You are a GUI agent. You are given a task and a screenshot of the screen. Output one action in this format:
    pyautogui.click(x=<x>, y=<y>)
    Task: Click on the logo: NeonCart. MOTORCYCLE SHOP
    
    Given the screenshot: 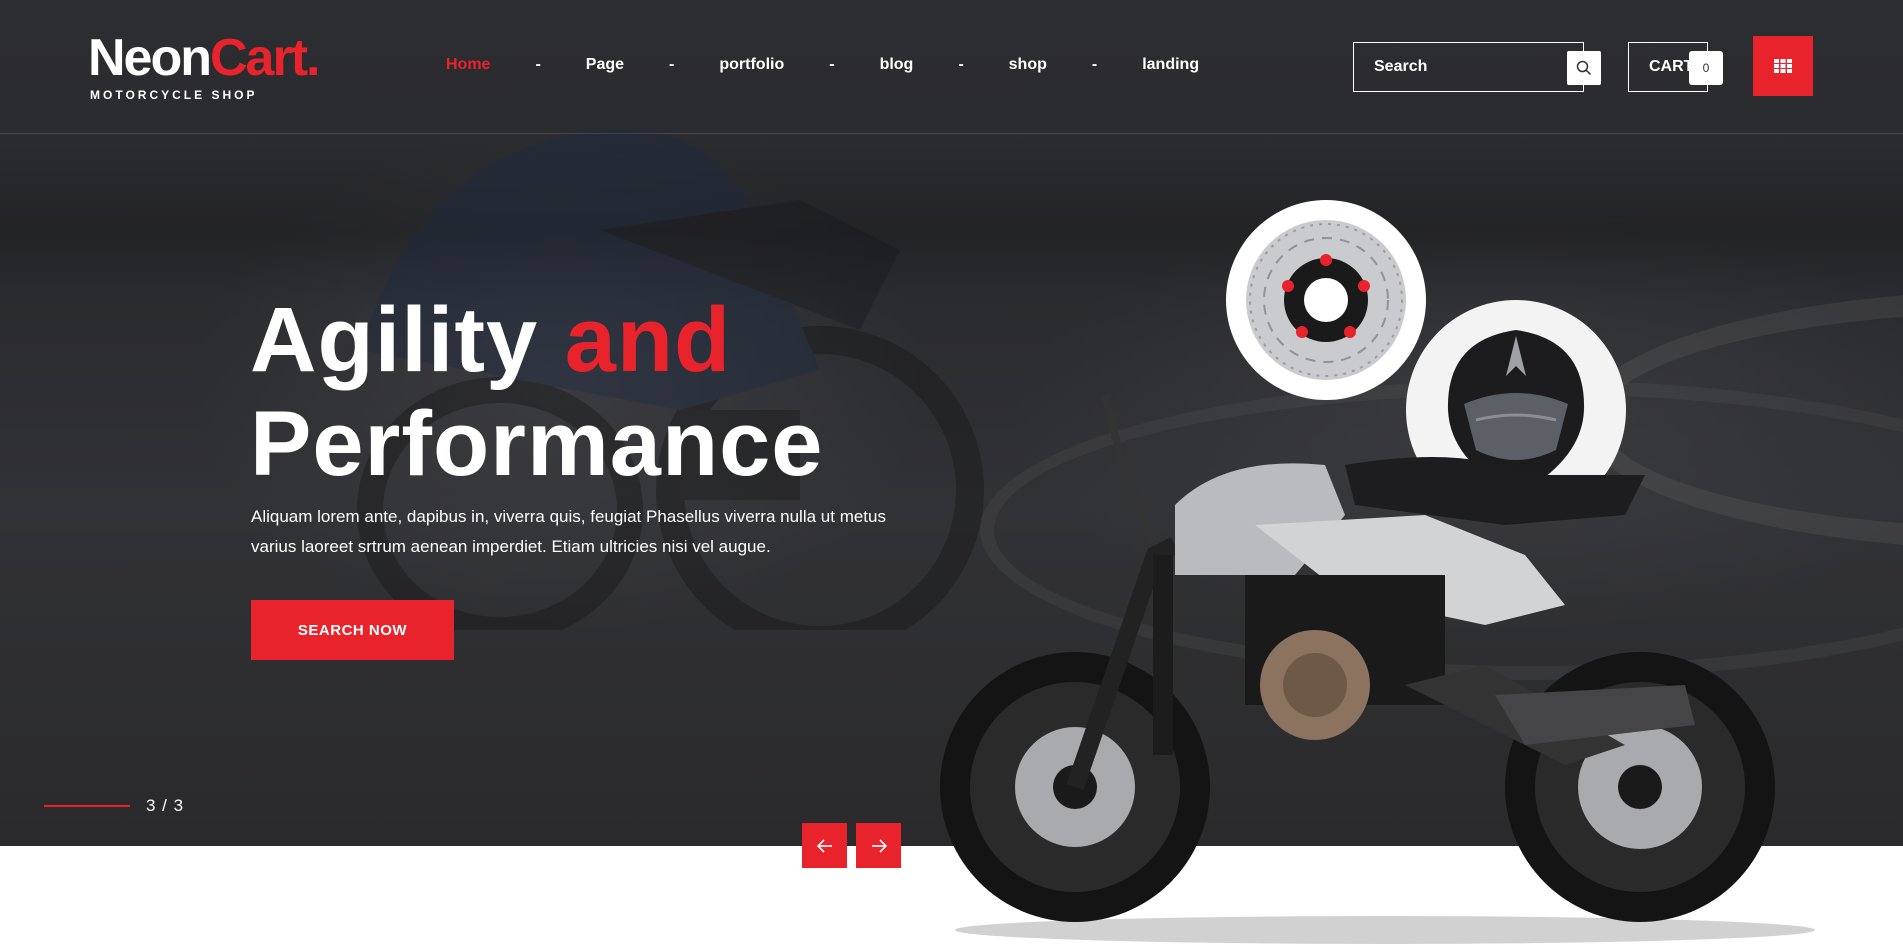 What is the action you would take?
    pyautogui.click(x=204, y=65)
    